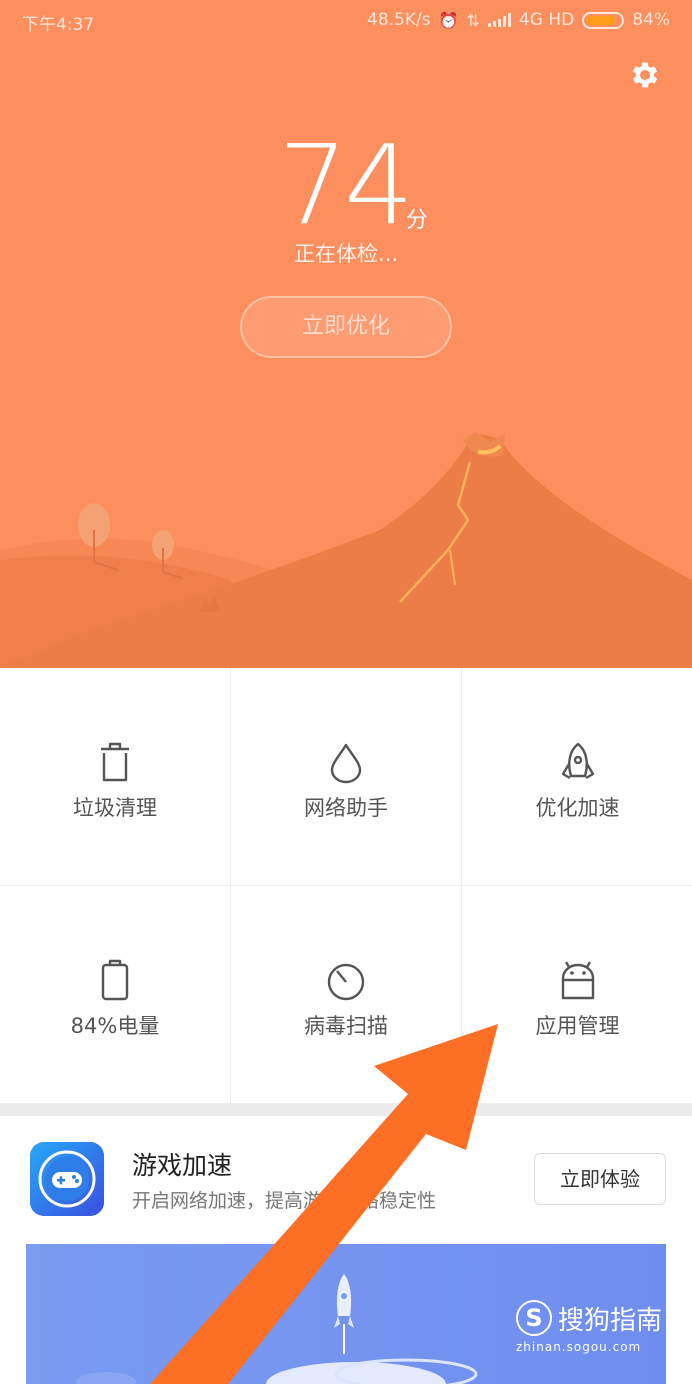  Describe the element at coordinates (473, 20) in the screenshot. I see `data-transfer-icon: ⇅` at that location.